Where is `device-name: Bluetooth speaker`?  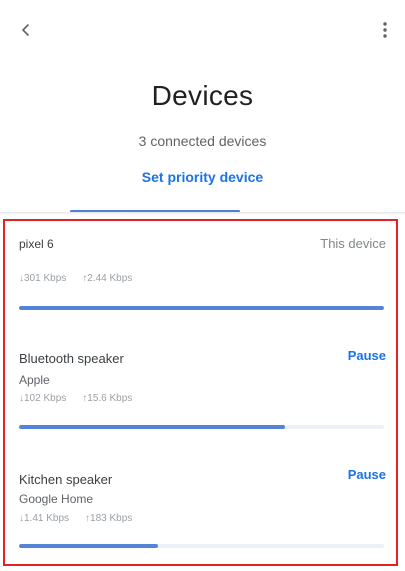
device-name: Bluetooth speaker is located at coordinates (71, 358).